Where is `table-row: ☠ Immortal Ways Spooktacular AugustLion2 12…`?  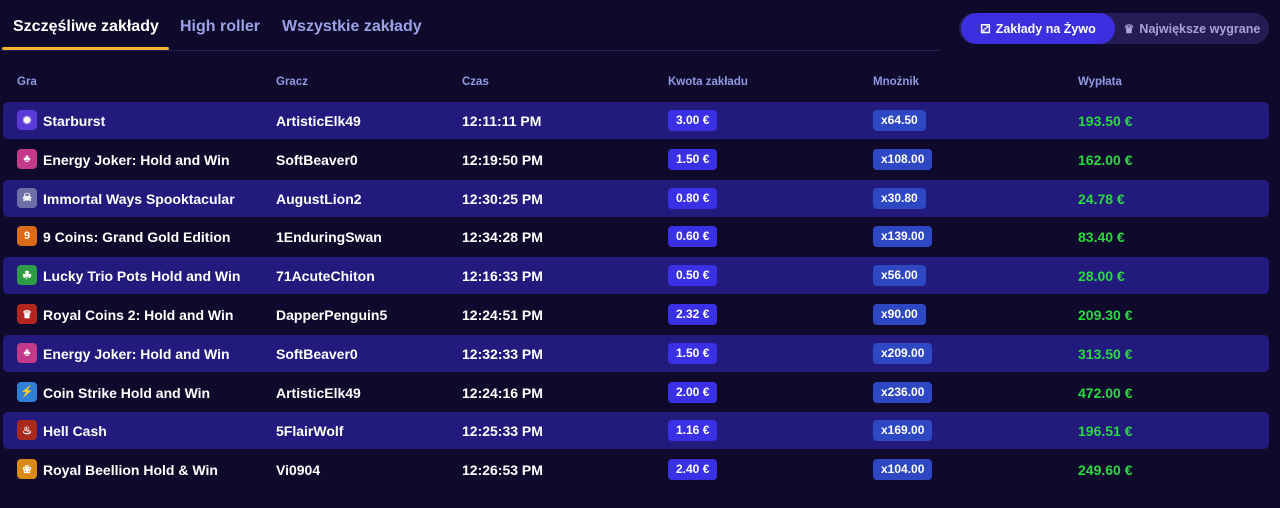 table-row: ☠ Immortal Ways Spooktacular AugustLion2 12… is located at coordinates (636, 198).